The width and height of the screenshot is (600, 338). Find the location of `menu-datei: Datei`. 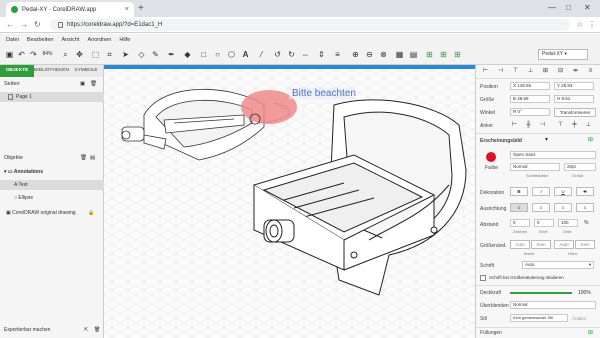

menu-datei: Datei is located at coordinates (12, 40).